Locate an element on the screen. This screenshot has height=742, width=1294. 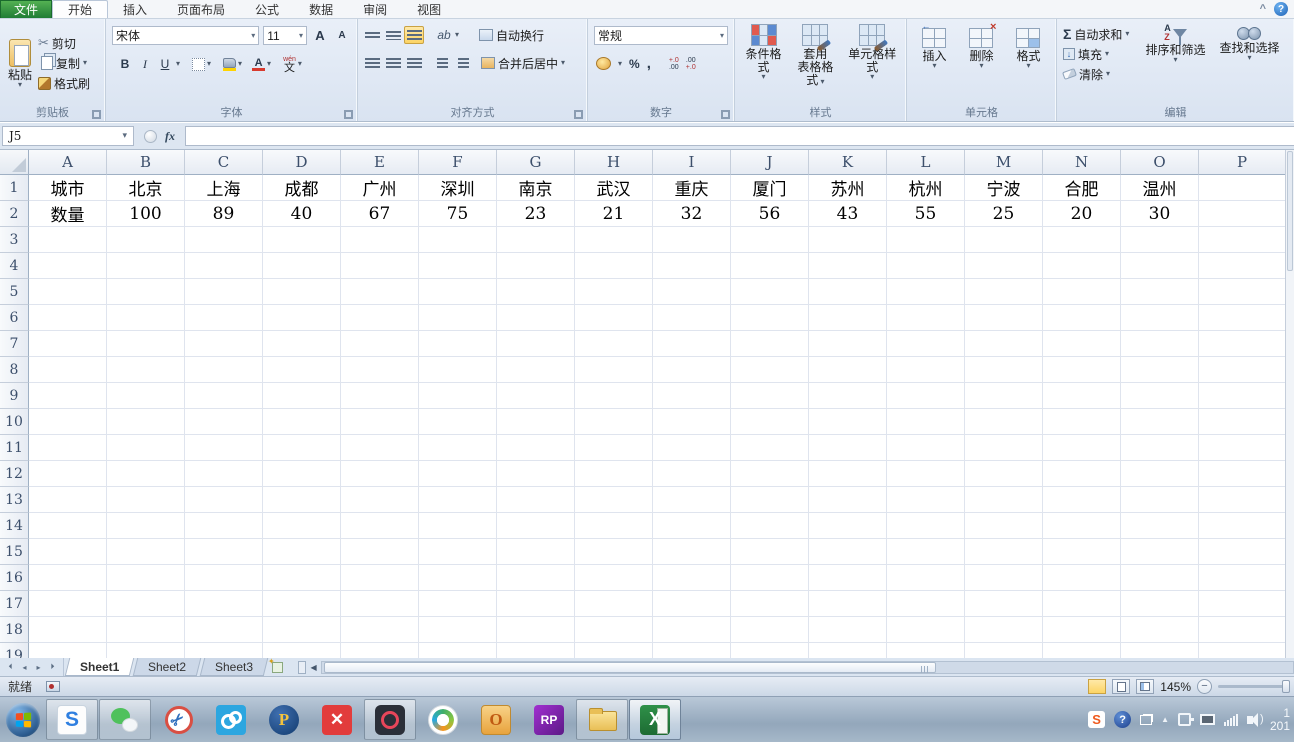
zoom-level: 145% is located at coordinates (1175, 687).